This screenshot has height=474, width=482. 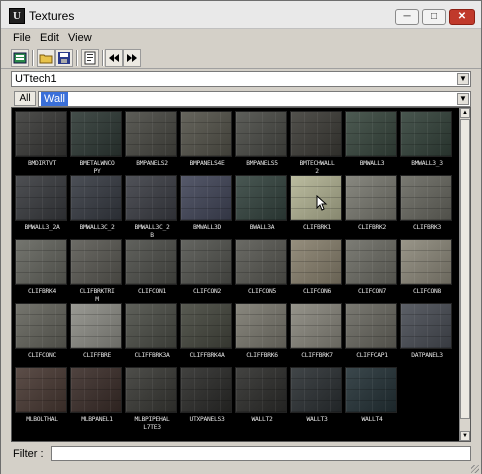 What do you see at coordinates (317, 291) in the screenshot?
I see `texture-name: CLIFCON6` at bounding box center [317, 291].